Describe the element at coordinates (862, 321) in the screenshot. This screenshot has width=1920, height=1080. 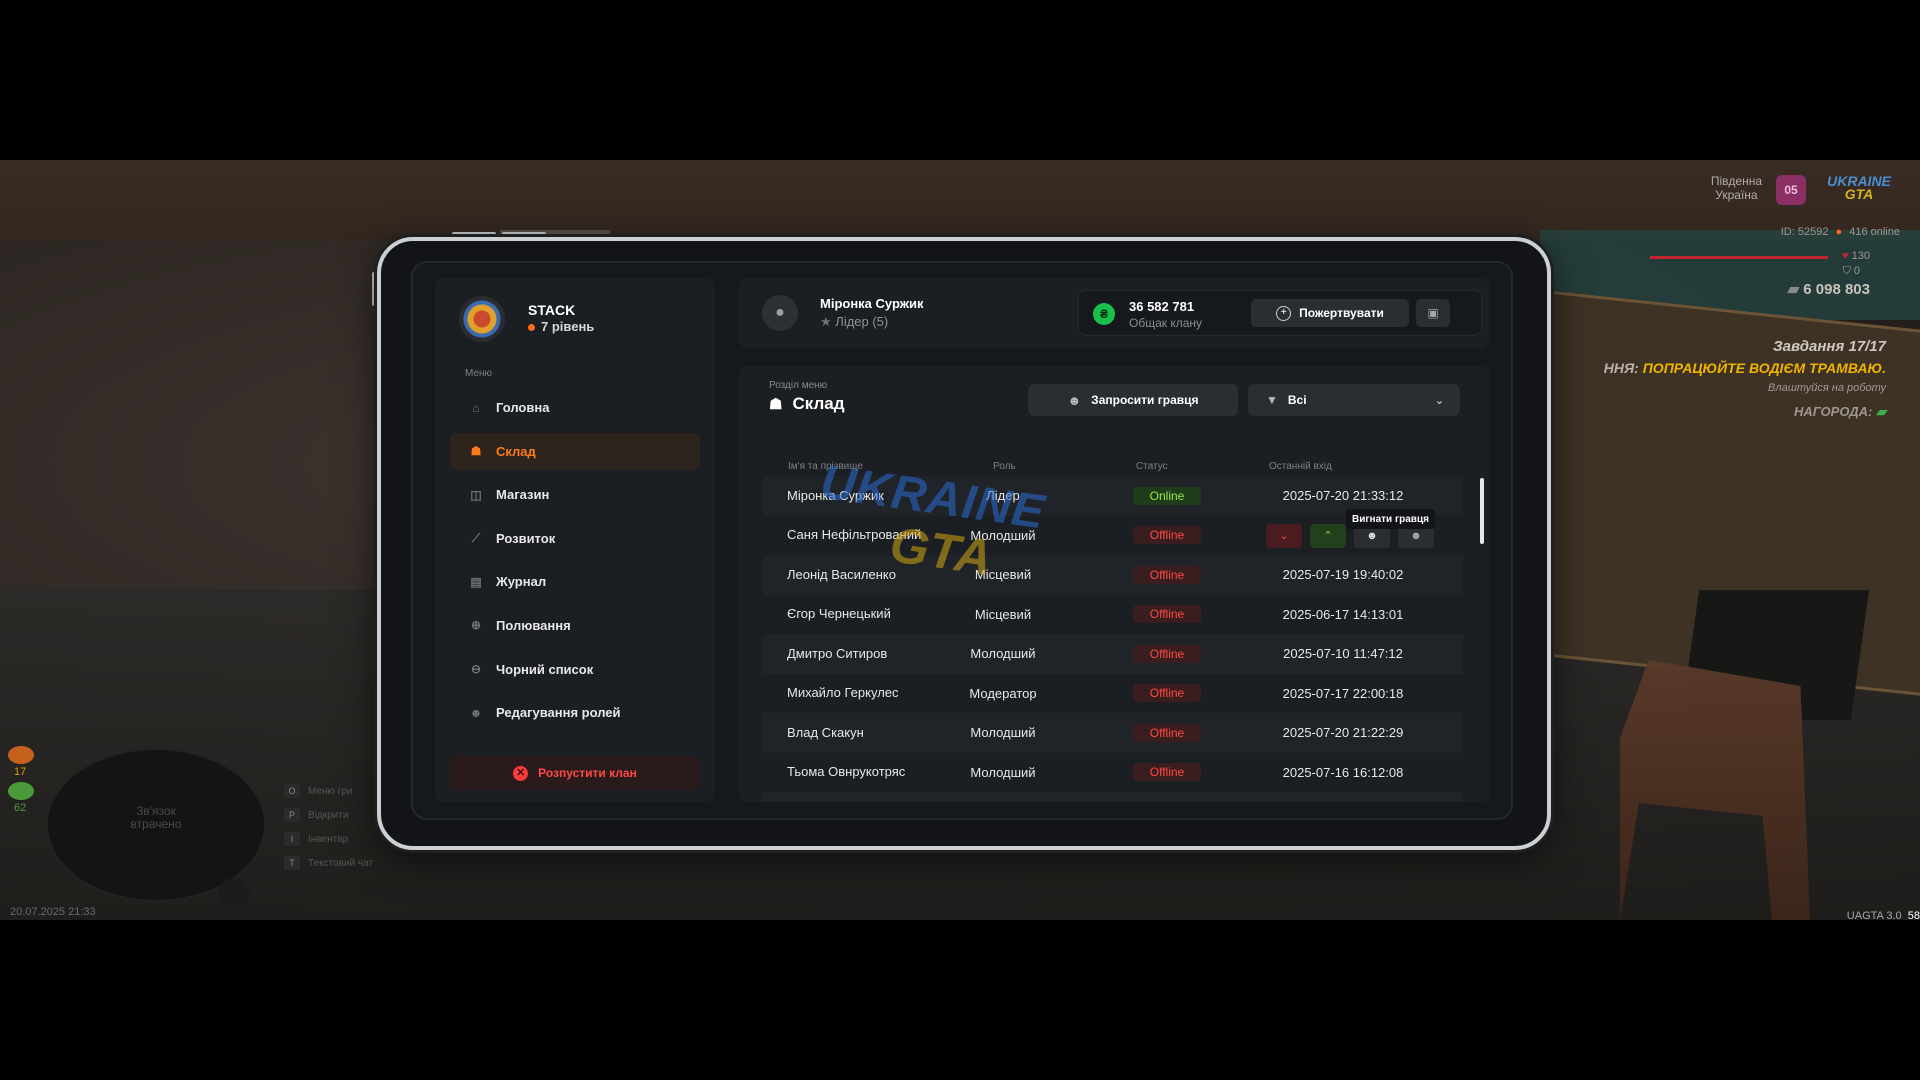
I see `player-role-text: Лідер (5)` at that location.